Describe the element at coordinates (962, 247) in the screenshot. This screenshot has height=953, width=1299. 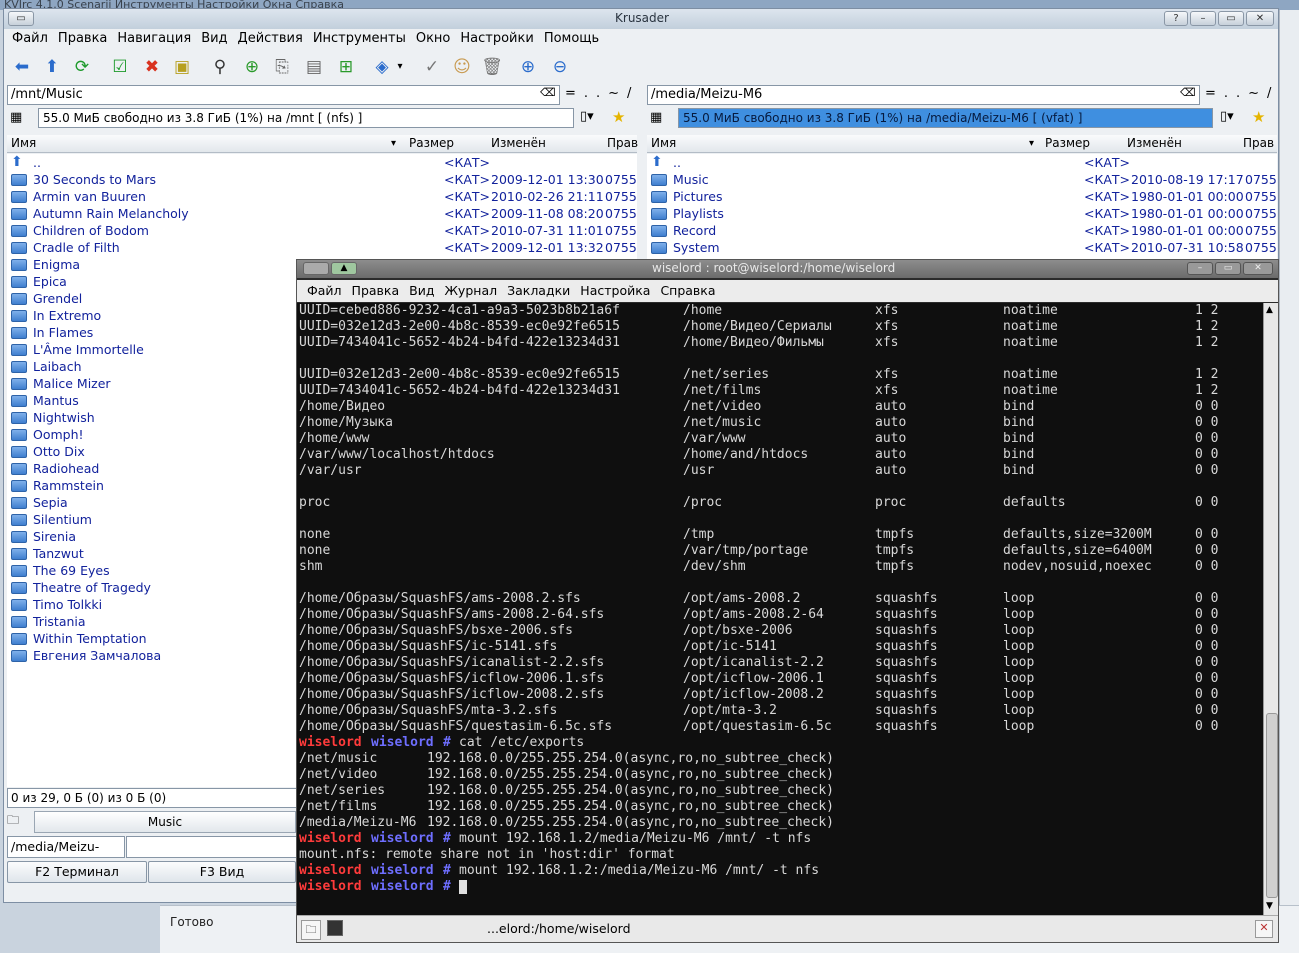
I see `file-row: System <КАТ> 2010-07-31 10:58 0755` at that location.